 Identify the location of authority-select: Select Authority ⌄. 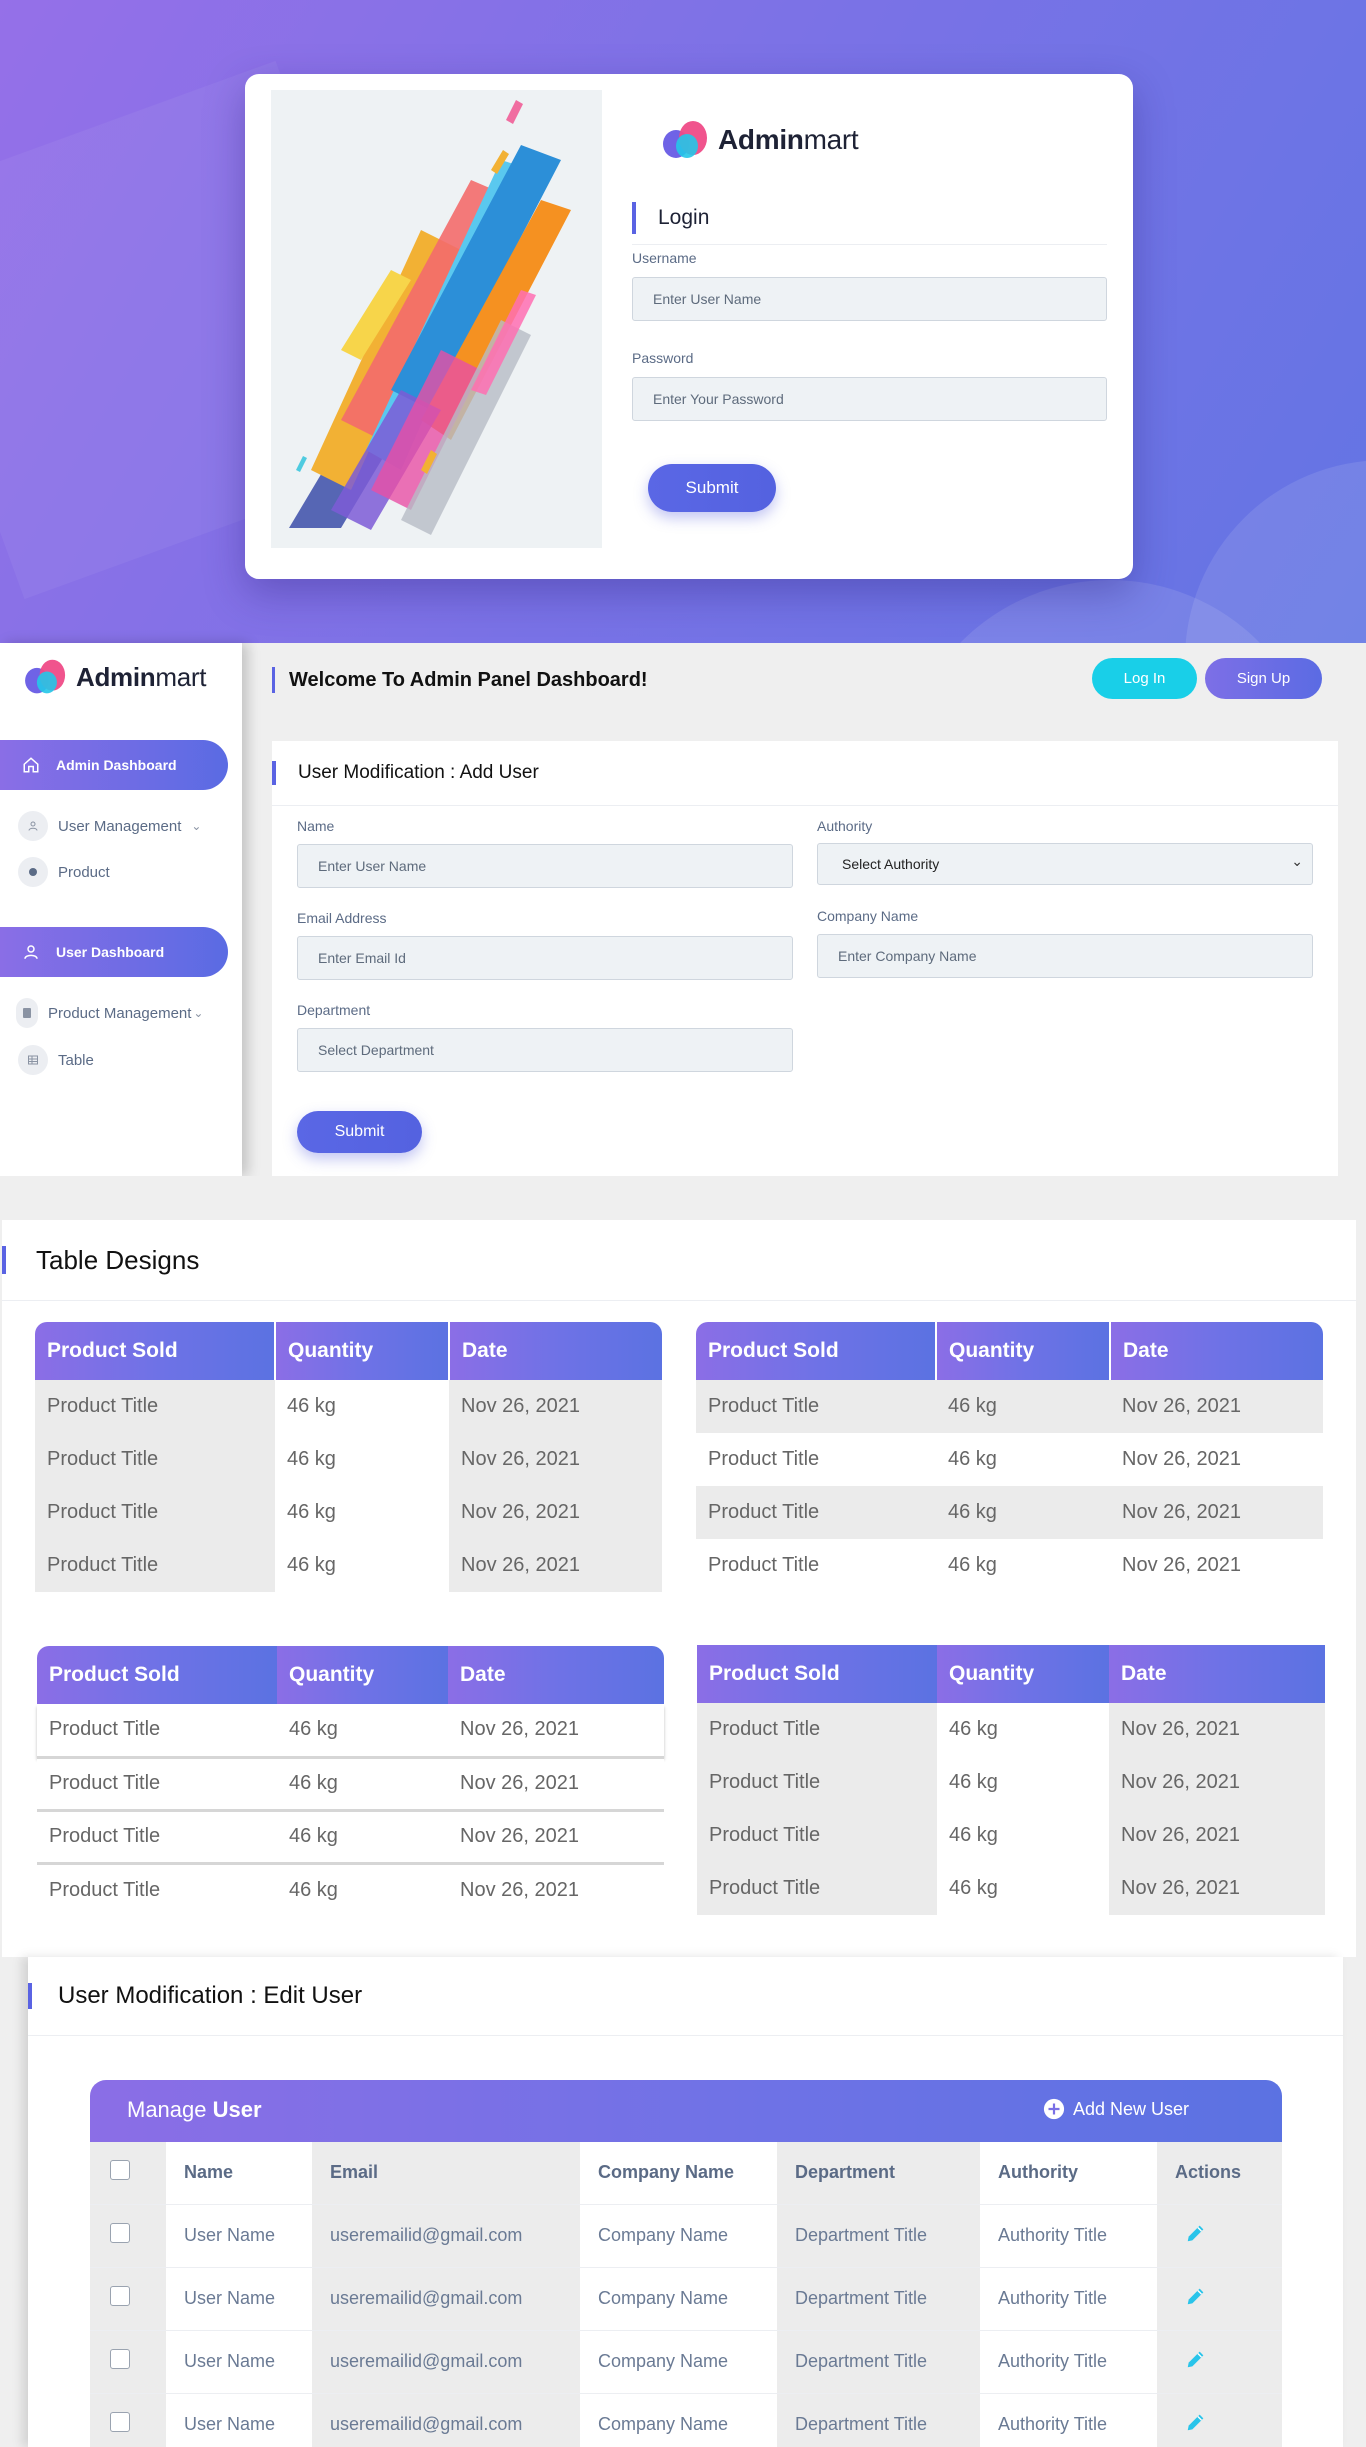
(1065, 864).